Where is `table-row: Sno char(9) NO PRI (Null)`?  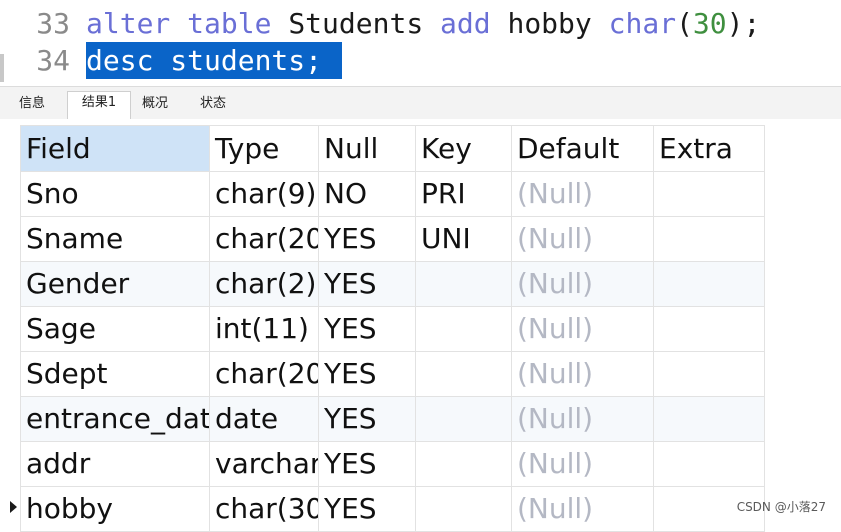
table-row: Sno char(9) NO PRI (Null) is located at coordinates (392, 194).